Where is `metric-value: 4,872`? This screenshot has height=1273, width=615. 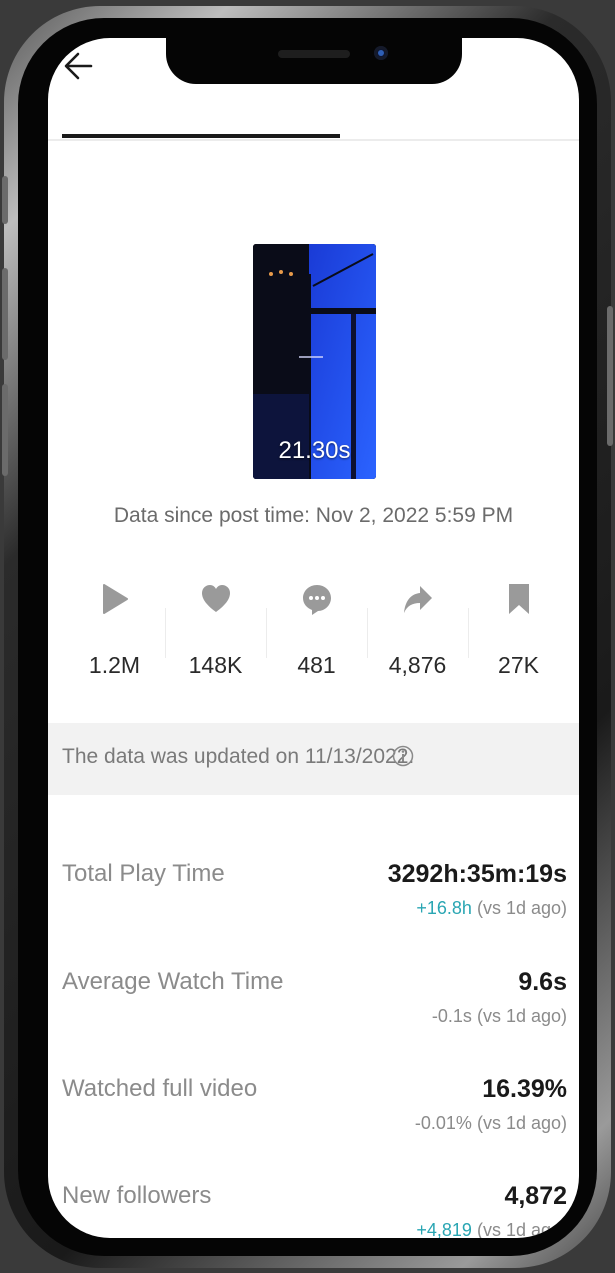
metric-value: 4,872 is located at coordinates (535, 1196).